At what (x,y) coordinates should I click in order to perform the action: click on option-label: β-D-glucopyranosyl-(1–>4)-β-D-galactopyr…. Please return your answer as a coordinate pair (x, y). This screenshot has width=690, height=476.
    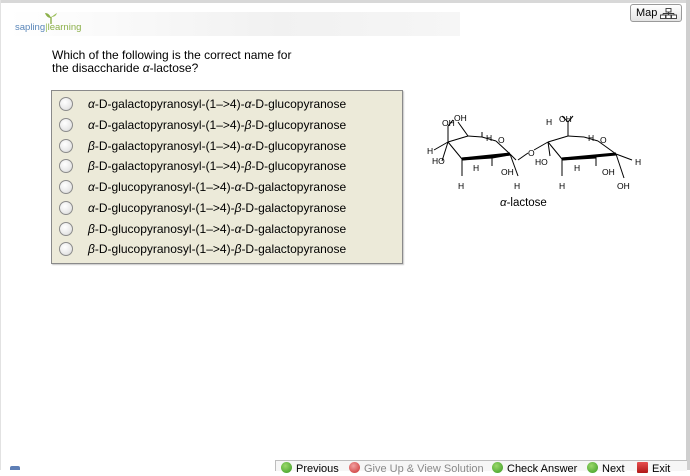
    Looking at the image, I should click on (217, 249).